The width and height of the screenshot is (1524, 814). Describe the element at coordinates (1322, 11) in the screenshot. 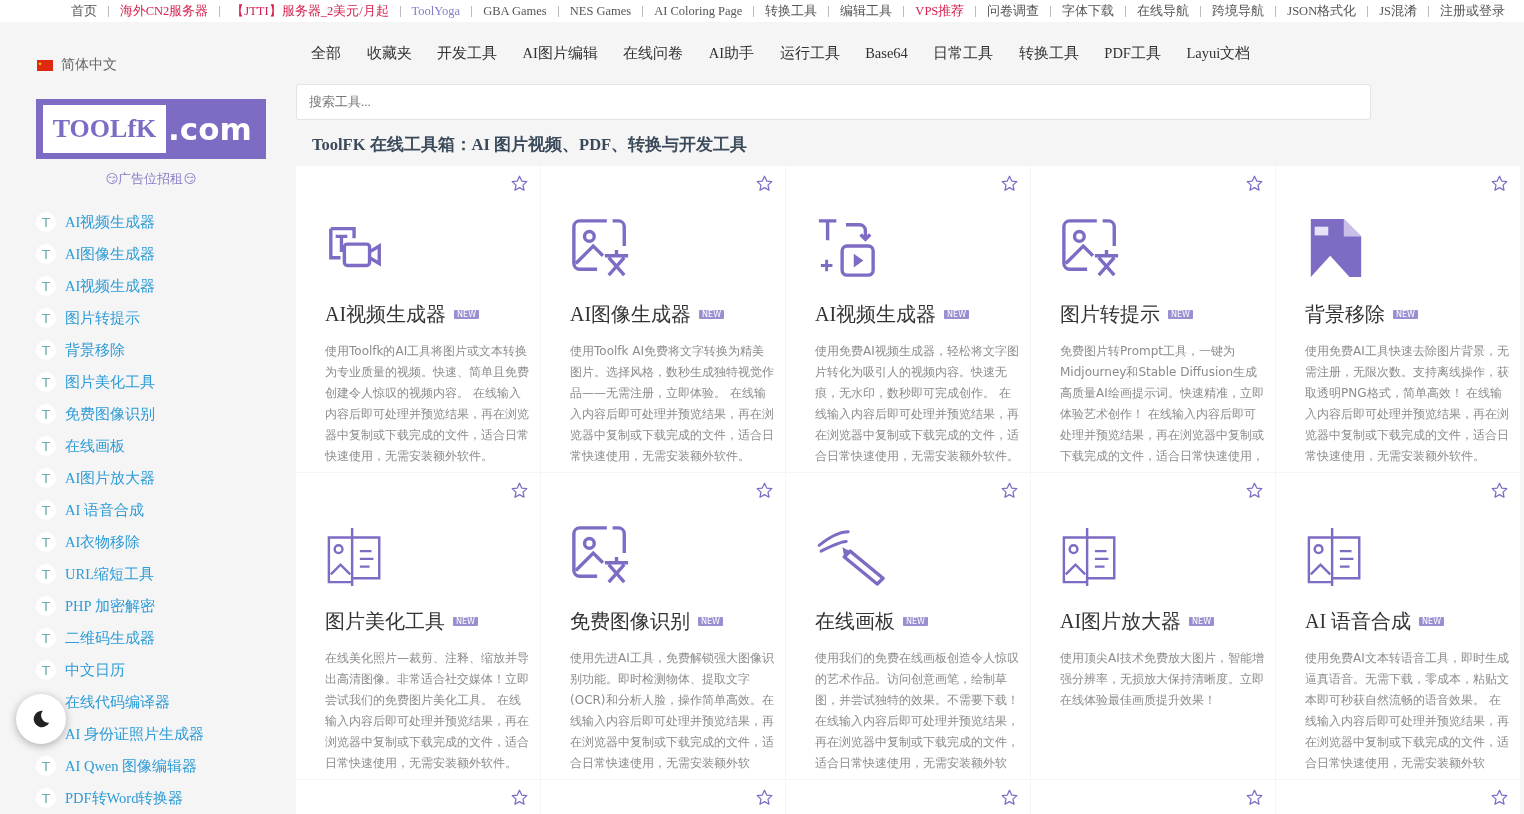

I see `top-nav-link: JSON格式化` at that location.